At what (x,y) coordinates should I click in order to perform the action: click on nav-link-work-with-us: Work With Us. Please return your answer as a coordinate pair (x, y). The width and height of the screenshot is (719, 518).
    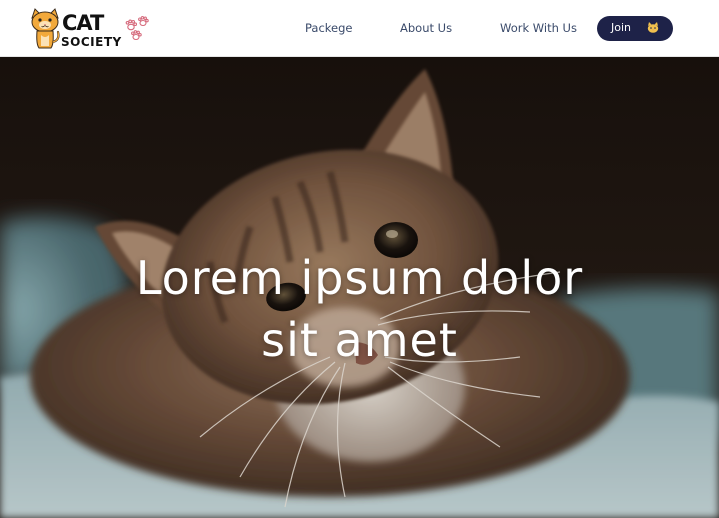
    Looking at the image, I should click on (538, 28).